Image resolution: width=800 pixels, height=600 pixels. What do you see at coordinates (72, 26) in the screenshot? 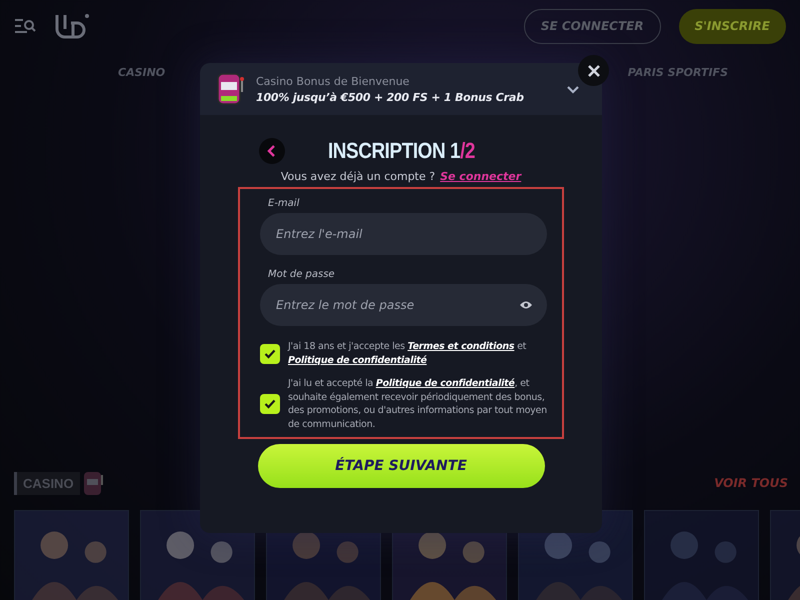
I see `logo-icon` at bounding box center [72, 26].